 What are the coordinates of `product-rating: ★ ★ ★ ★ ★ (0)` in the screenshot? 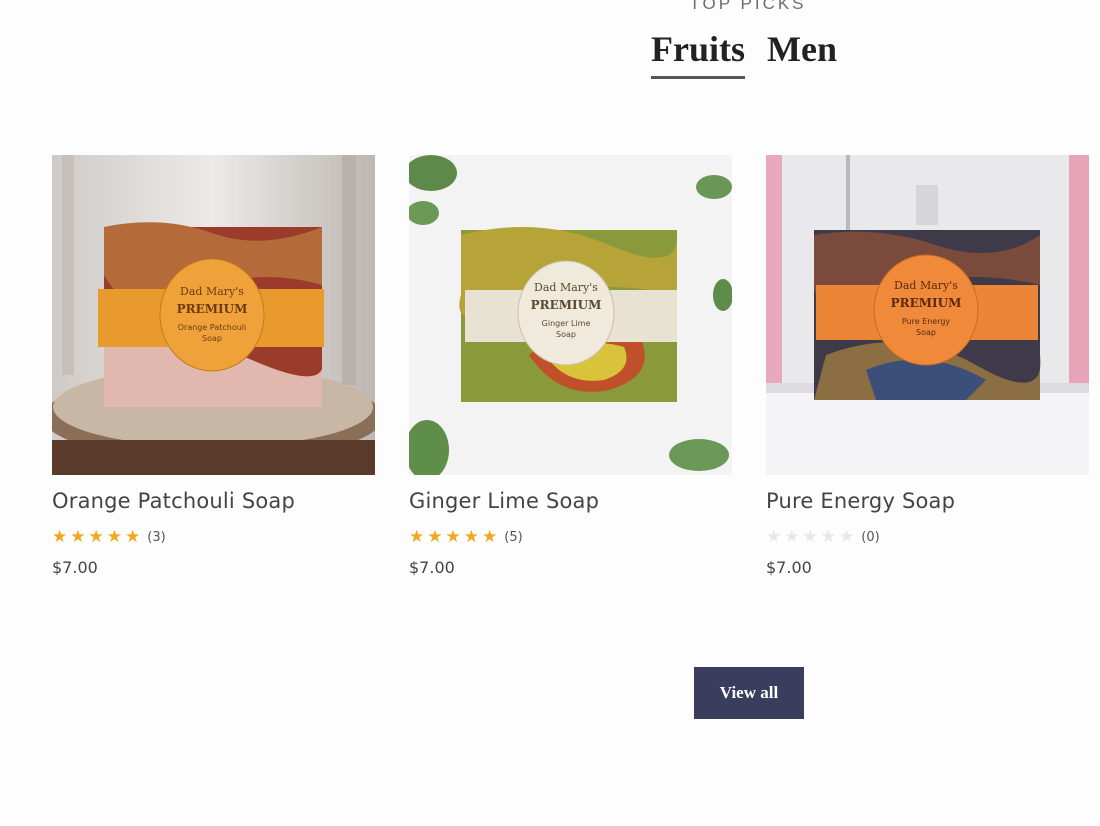 It's located at (927, 537).